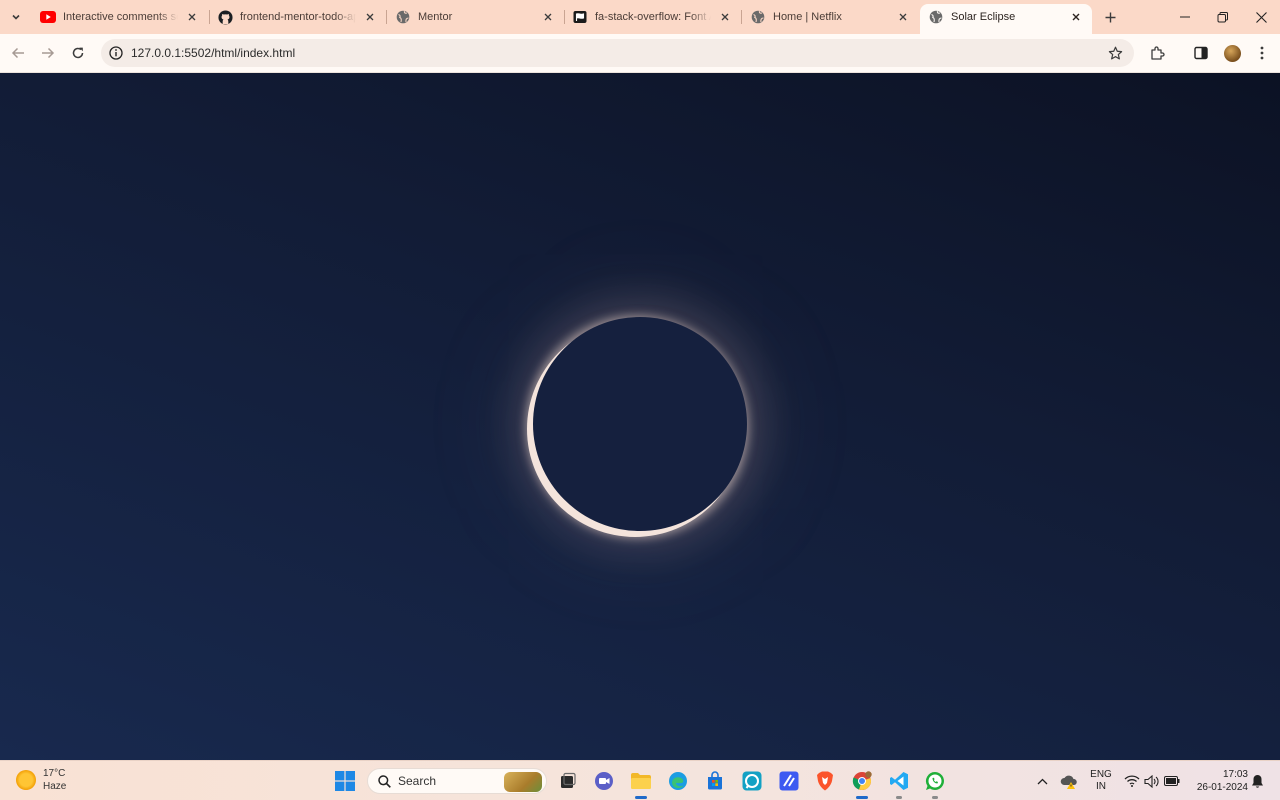 This screenshot has width=1280, height=800. I want to click on tab-mentor: Mentor, so click(475, 17).